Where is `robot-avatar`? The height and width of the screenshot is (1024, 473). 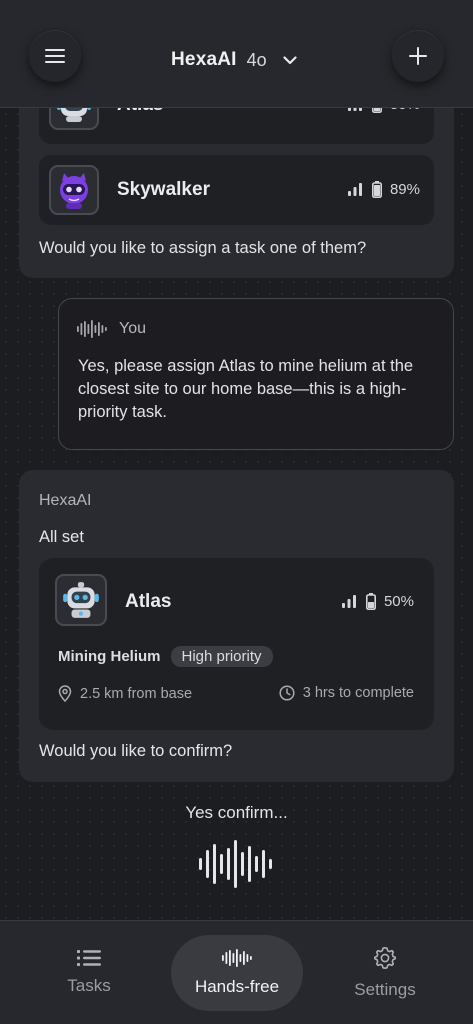
robot-avatar is located at coordinates (81, 600).